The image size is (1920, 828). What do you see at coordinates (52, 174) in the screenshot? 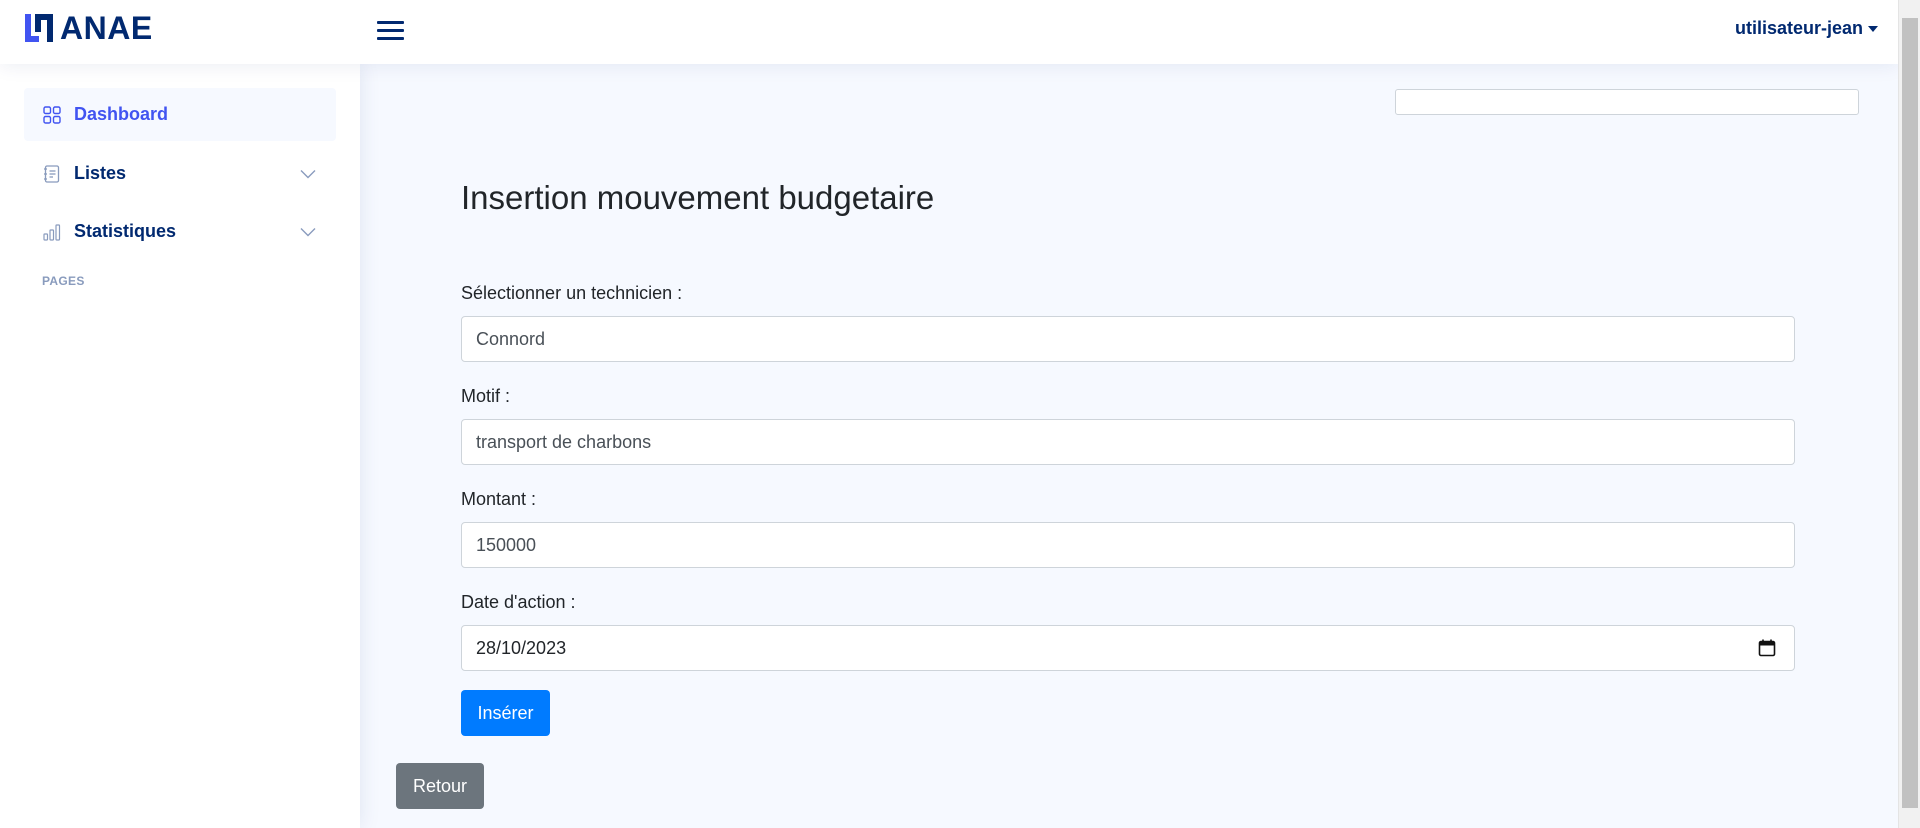
I see `journal-text-icon` at bounding box center [52, 174].